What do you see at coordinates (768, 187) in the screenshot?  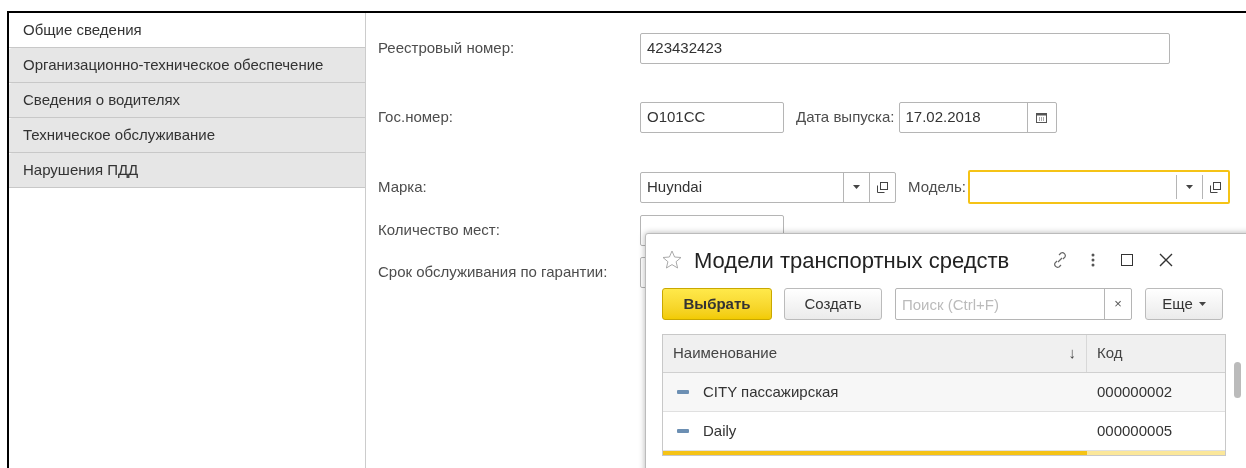 I see `dropdown-field: Huyndai` at bounding box center [768, 187].